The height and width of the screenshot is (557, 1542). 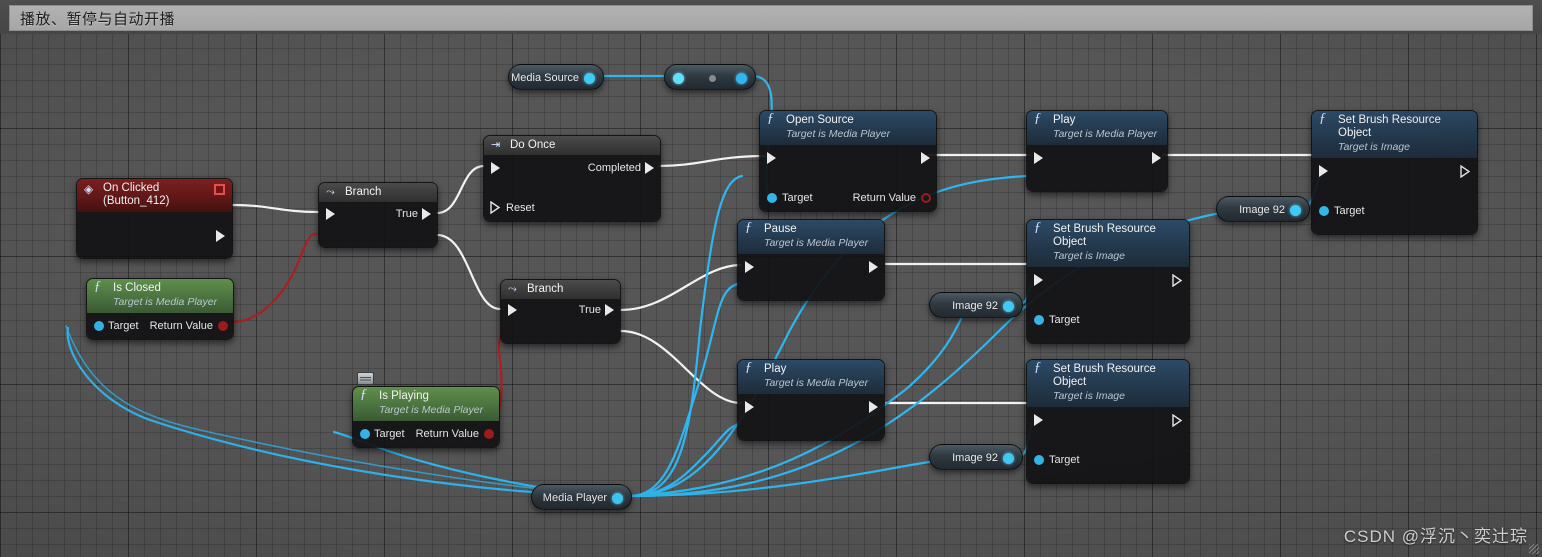 I want to click on node-do-once: ⇥ Do Once Completed Reset Start Closed, so click(x=572, y=178).